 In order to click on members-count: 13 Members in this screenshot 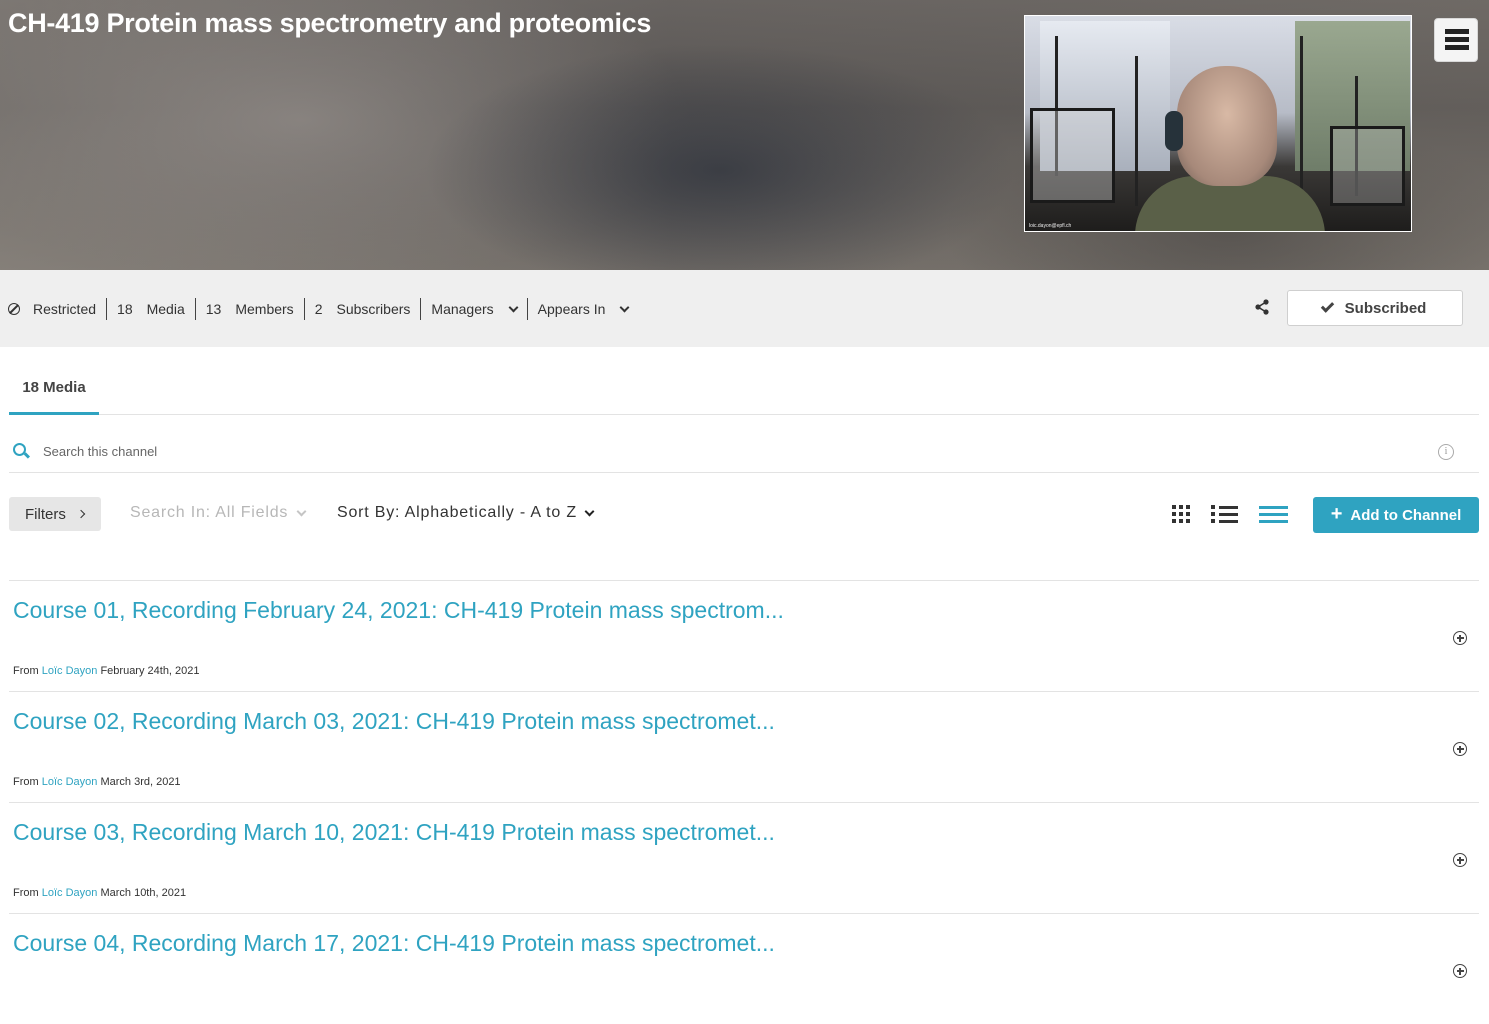, I will do `click(250, 309)`.